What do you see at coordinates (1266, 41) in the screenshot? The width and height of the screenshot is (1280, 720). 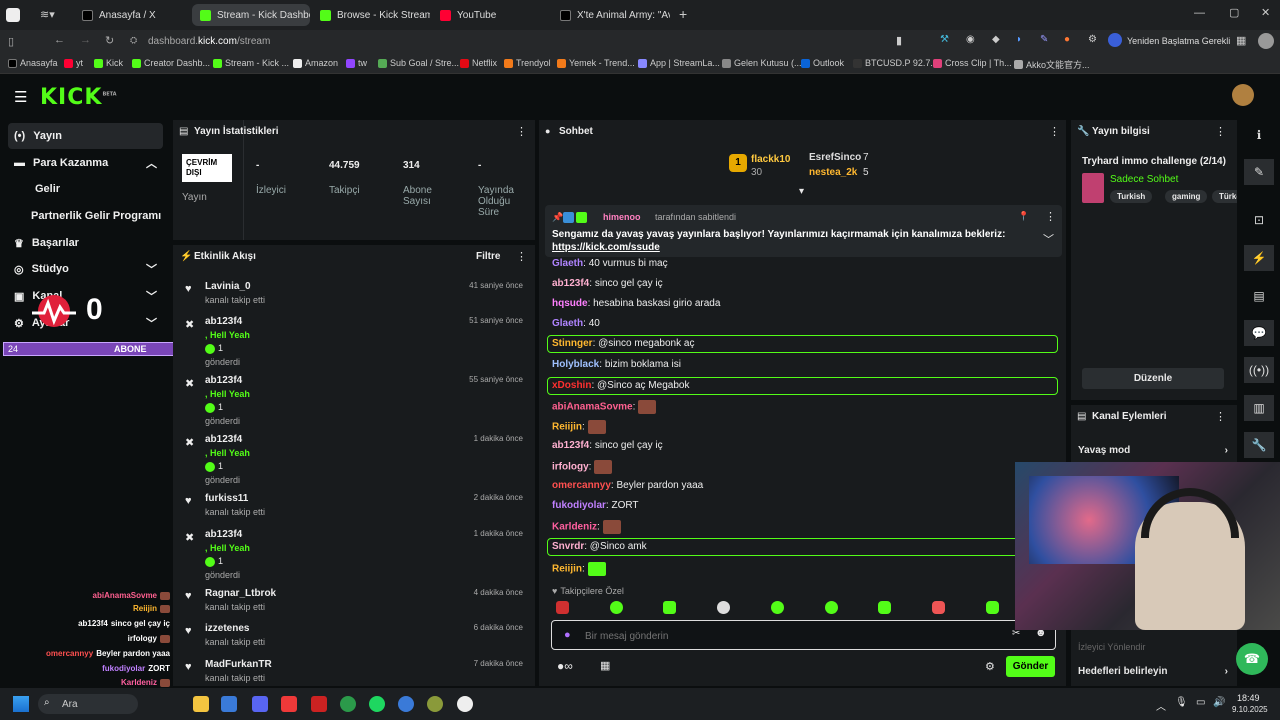 I see `profile-avatar` at bounding box center [1266, 41].